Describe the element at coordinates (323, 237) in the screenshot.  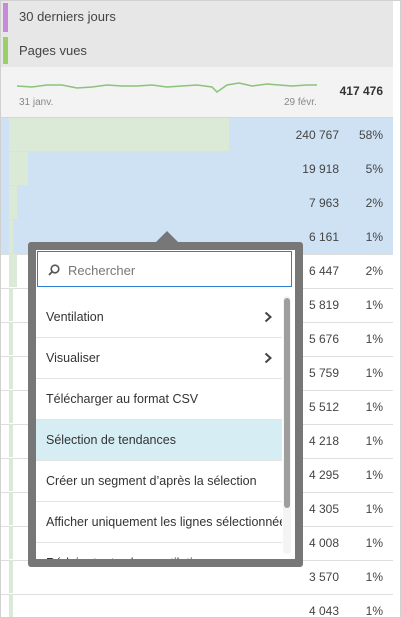
I see `row-value: 6 161` at that location.